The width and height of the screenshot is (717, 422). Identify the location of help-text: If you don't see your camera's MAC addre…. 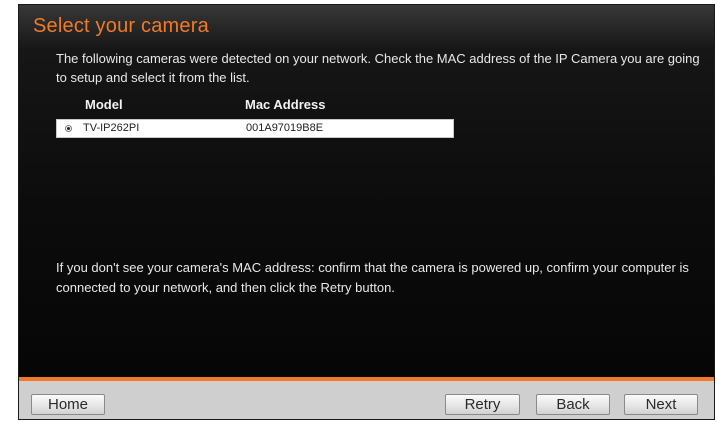
(372, 277).